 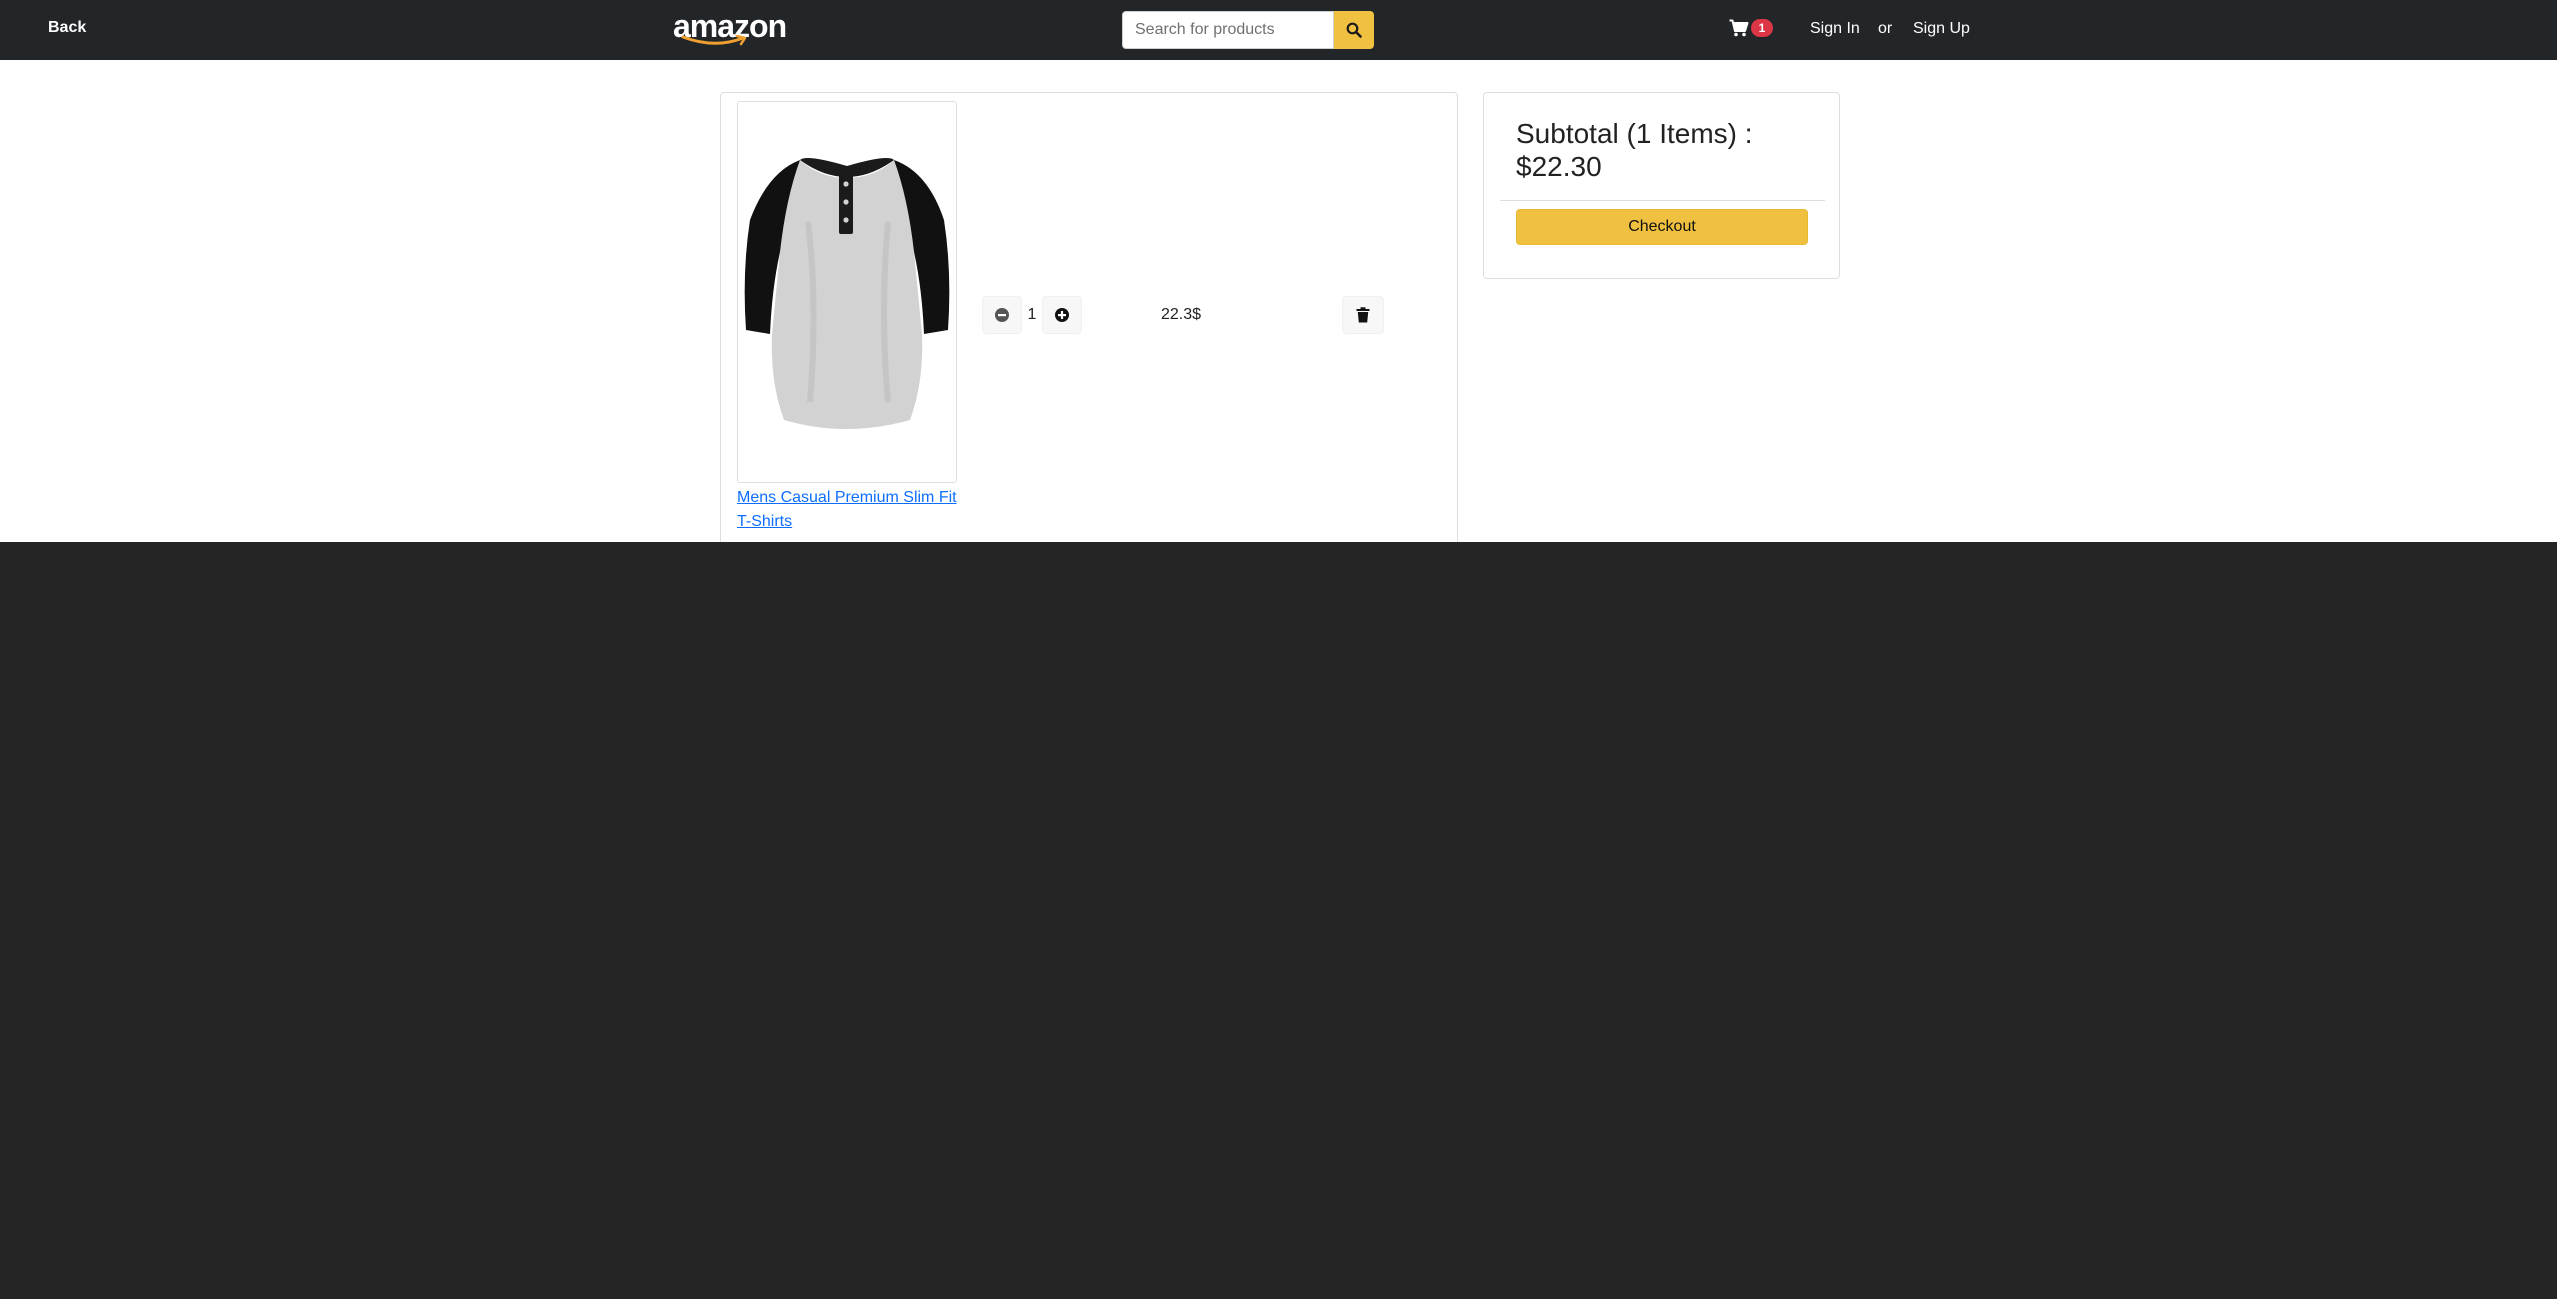 I want to click on cart-icon, so click(x=1739, y=28).